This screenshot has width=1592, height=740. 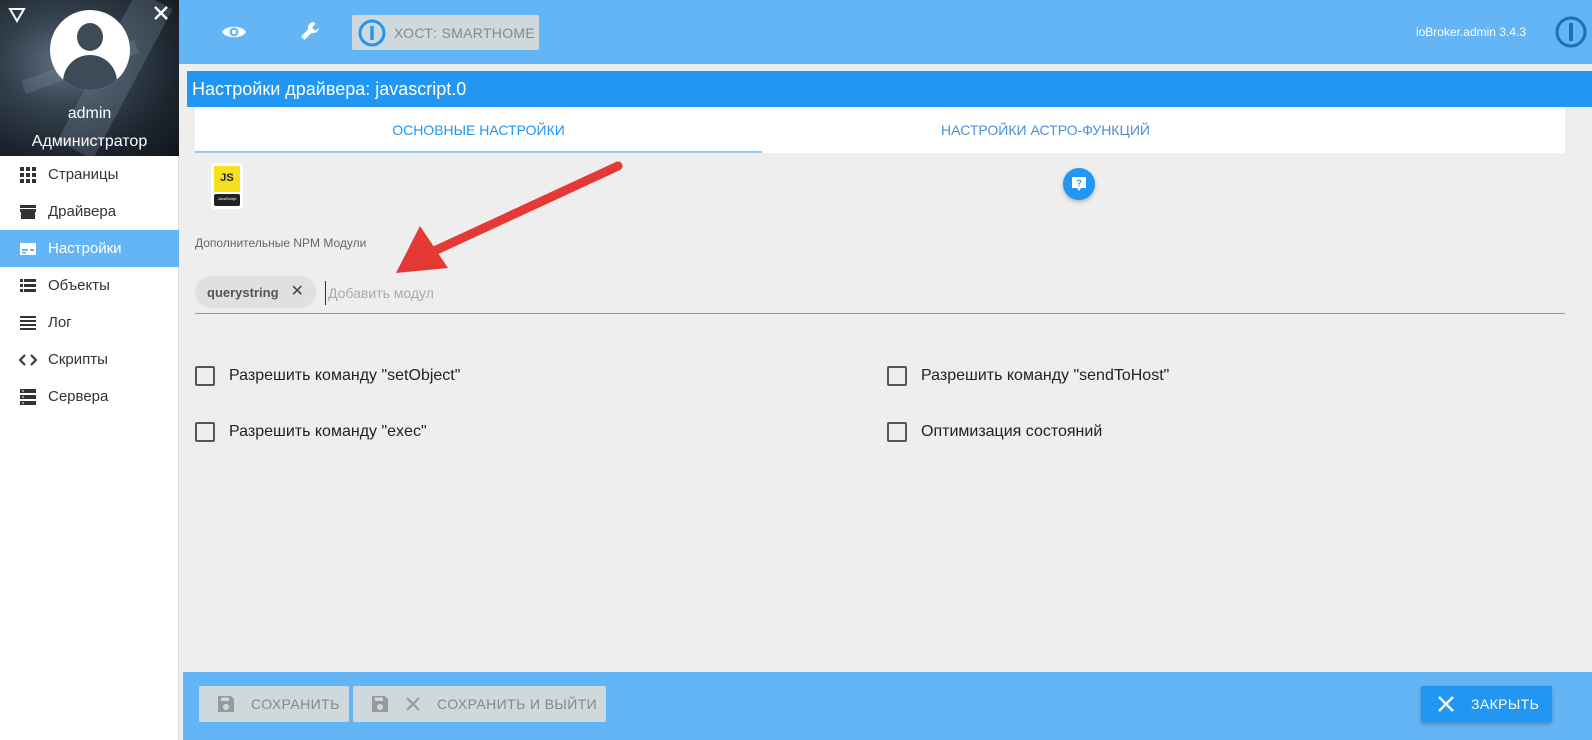 What do you see at coordinates (464, 32) in the screenshot?
I see `host-label: ХОСТ: SMARTHOME` at bounding box center [464, 32].